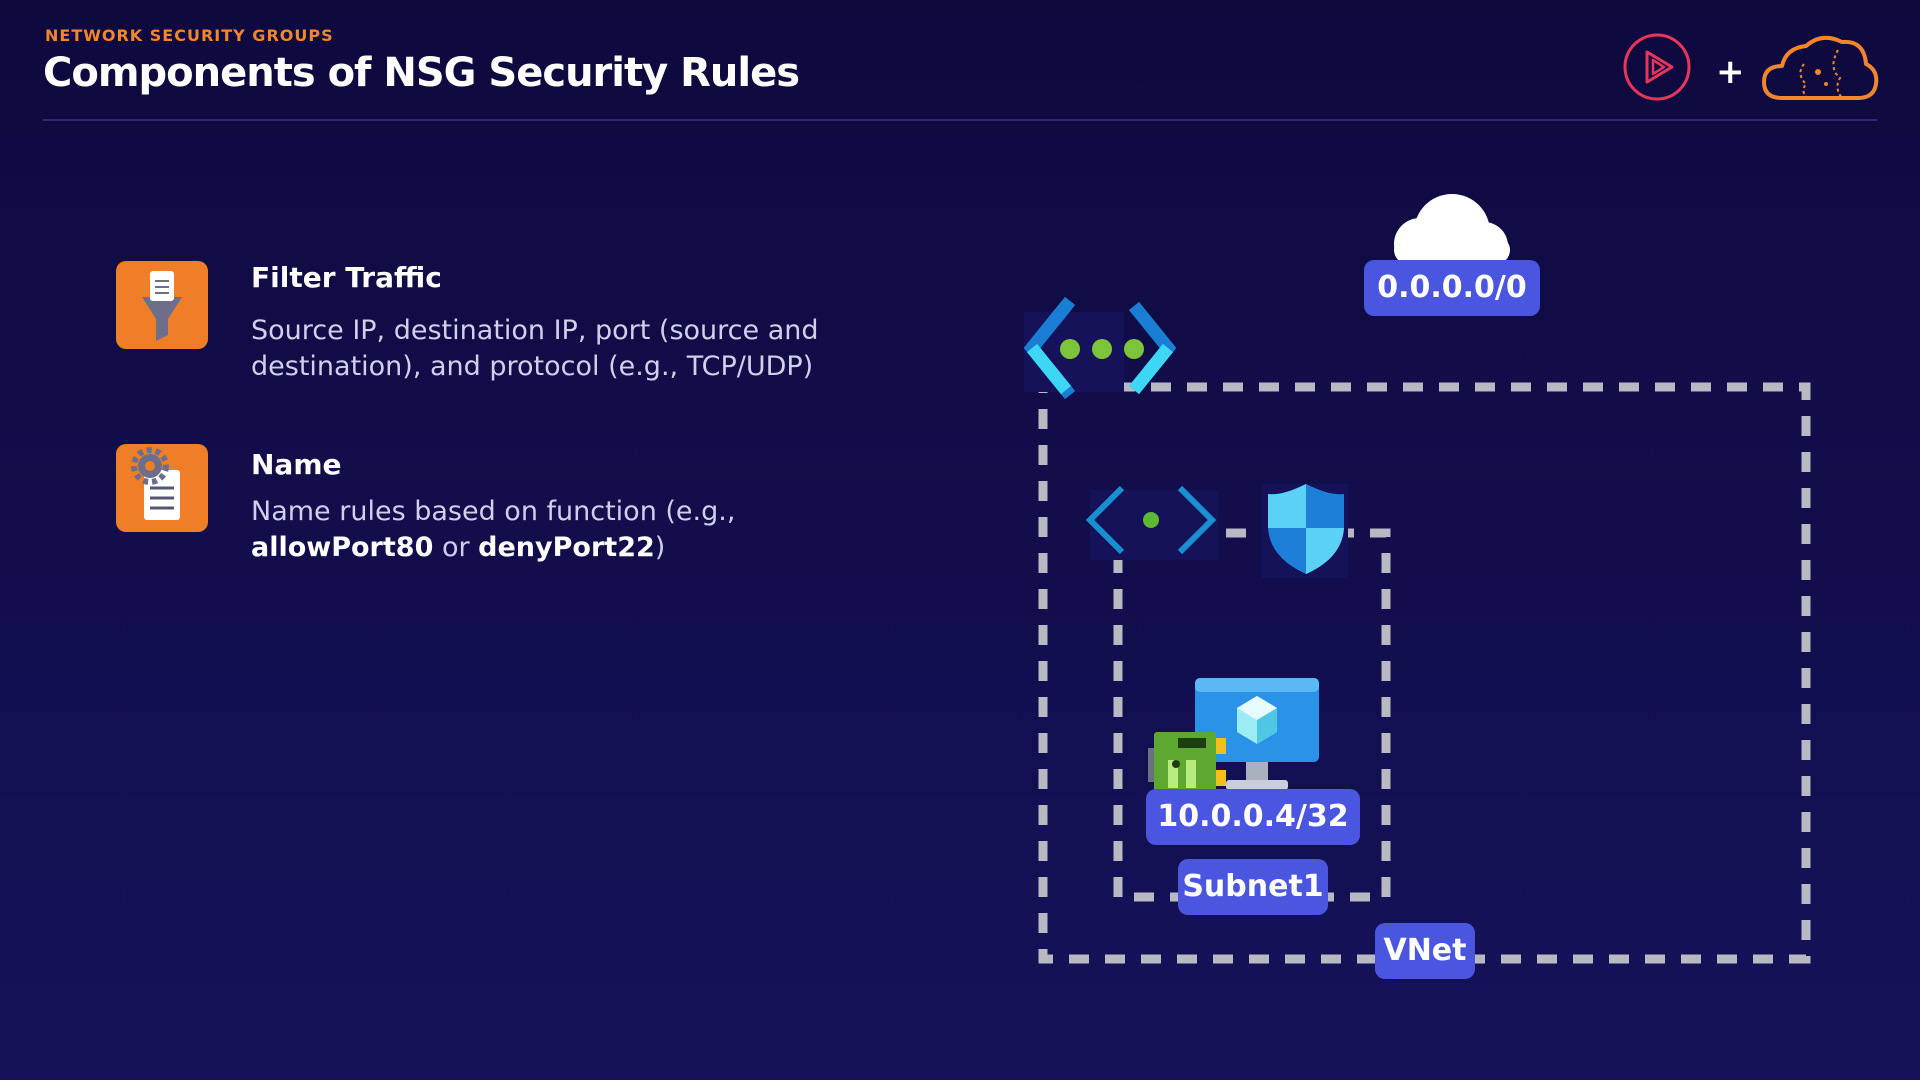 This screenshot has width=1920, height=1080. What do you see at coordinates (1253, 887) in the screenshot?
I see `subnet-label: Subnet1` at bounding box center [1253, 887].